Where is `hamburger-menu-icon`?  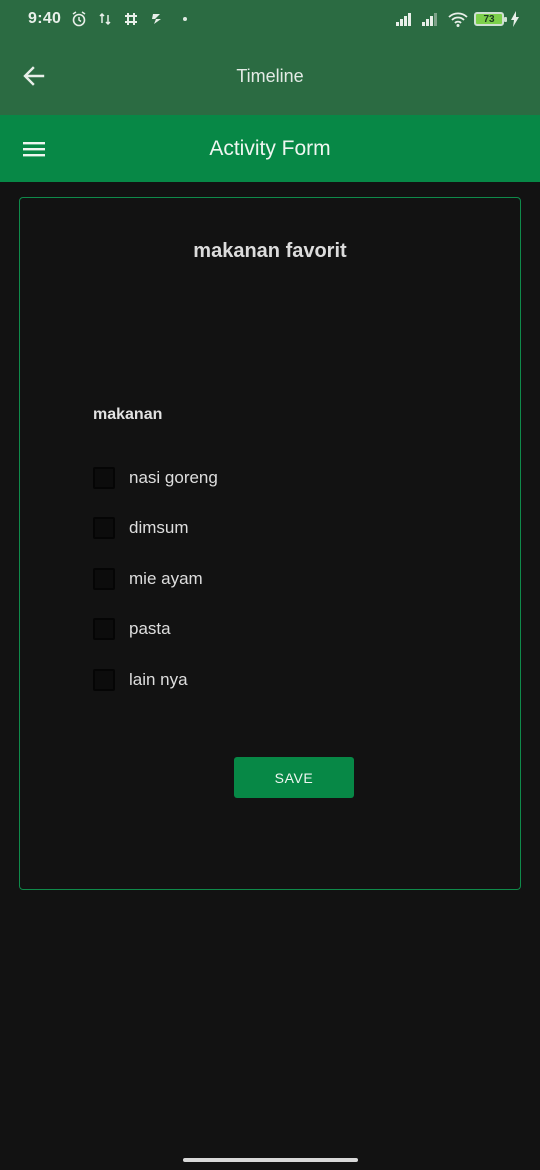
hamburger-menu-icon is located at coordinates (34, 149).